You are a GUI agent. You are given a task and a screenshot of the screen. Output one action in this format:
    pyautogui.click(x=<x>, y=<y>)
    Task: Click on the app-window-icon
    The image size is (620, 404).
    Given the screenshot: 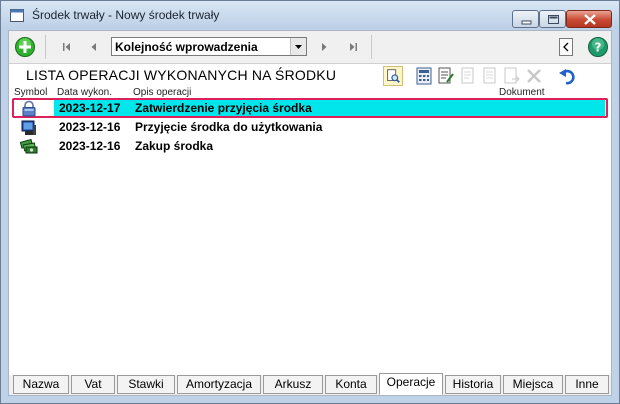 What is the action you would take?
    pyautogui.click(x=17, y=15)
    